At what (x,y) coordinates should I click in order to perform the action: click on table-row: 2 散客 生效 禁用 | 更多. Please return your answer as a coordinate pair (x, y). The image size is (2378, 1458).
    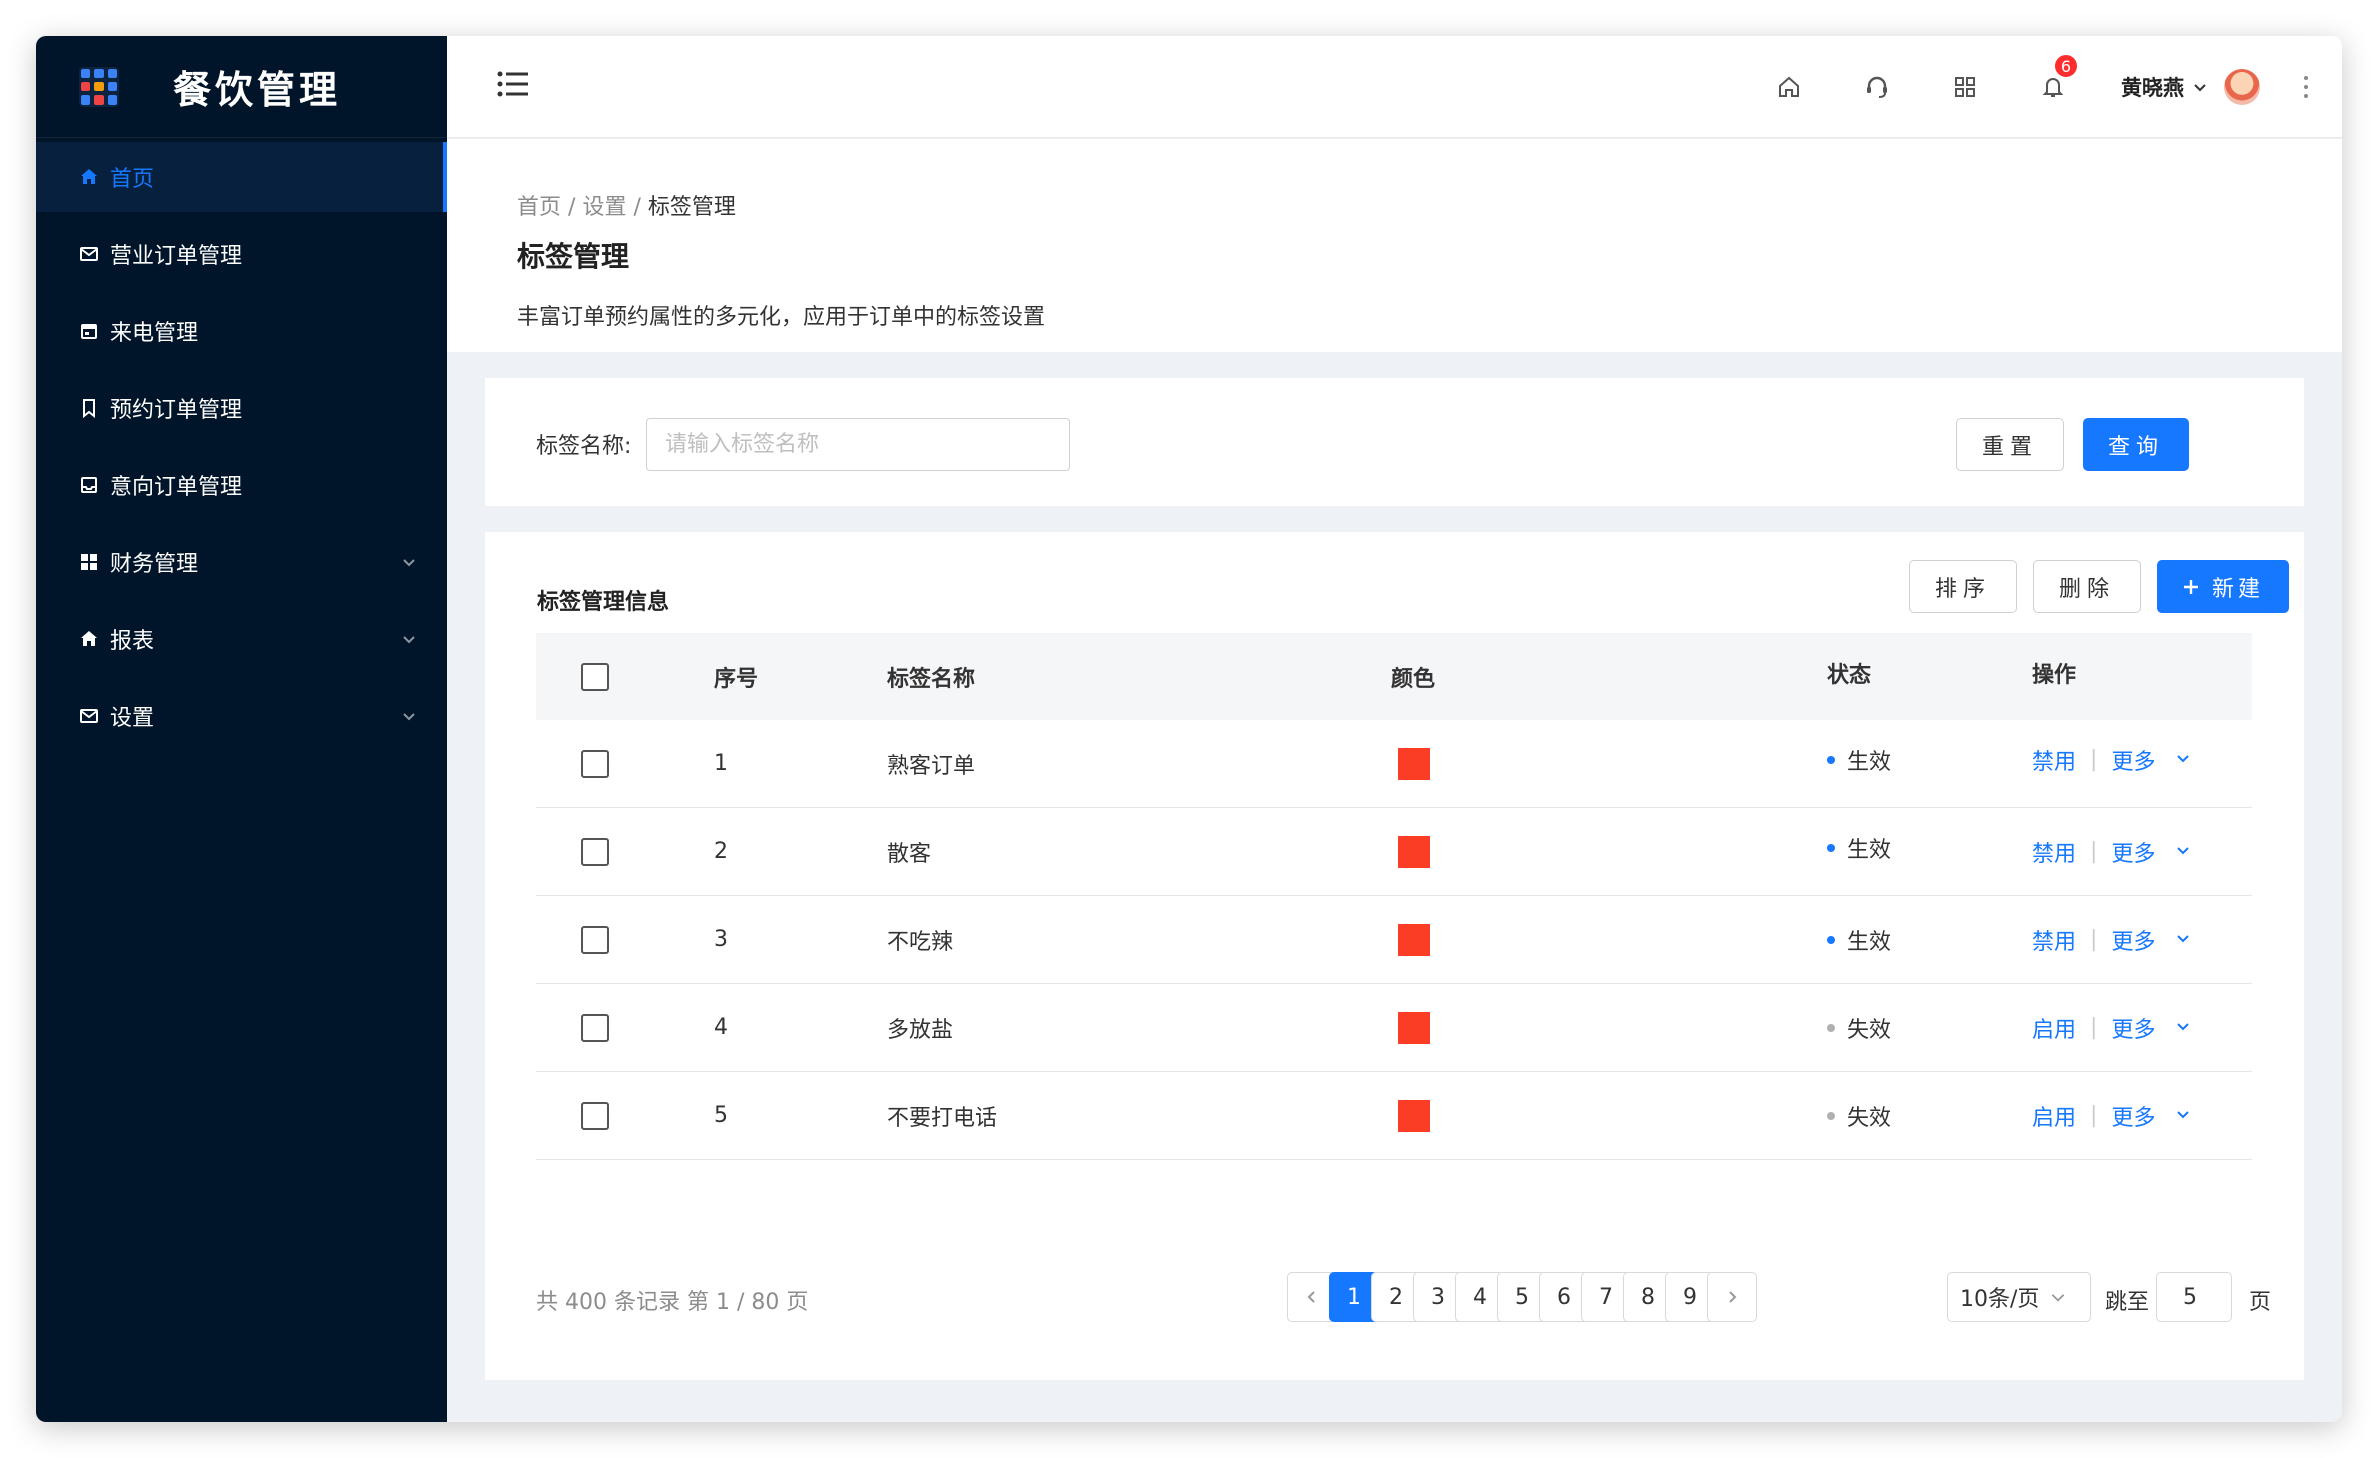
    Looking at the image, I should click on (1394, 852).